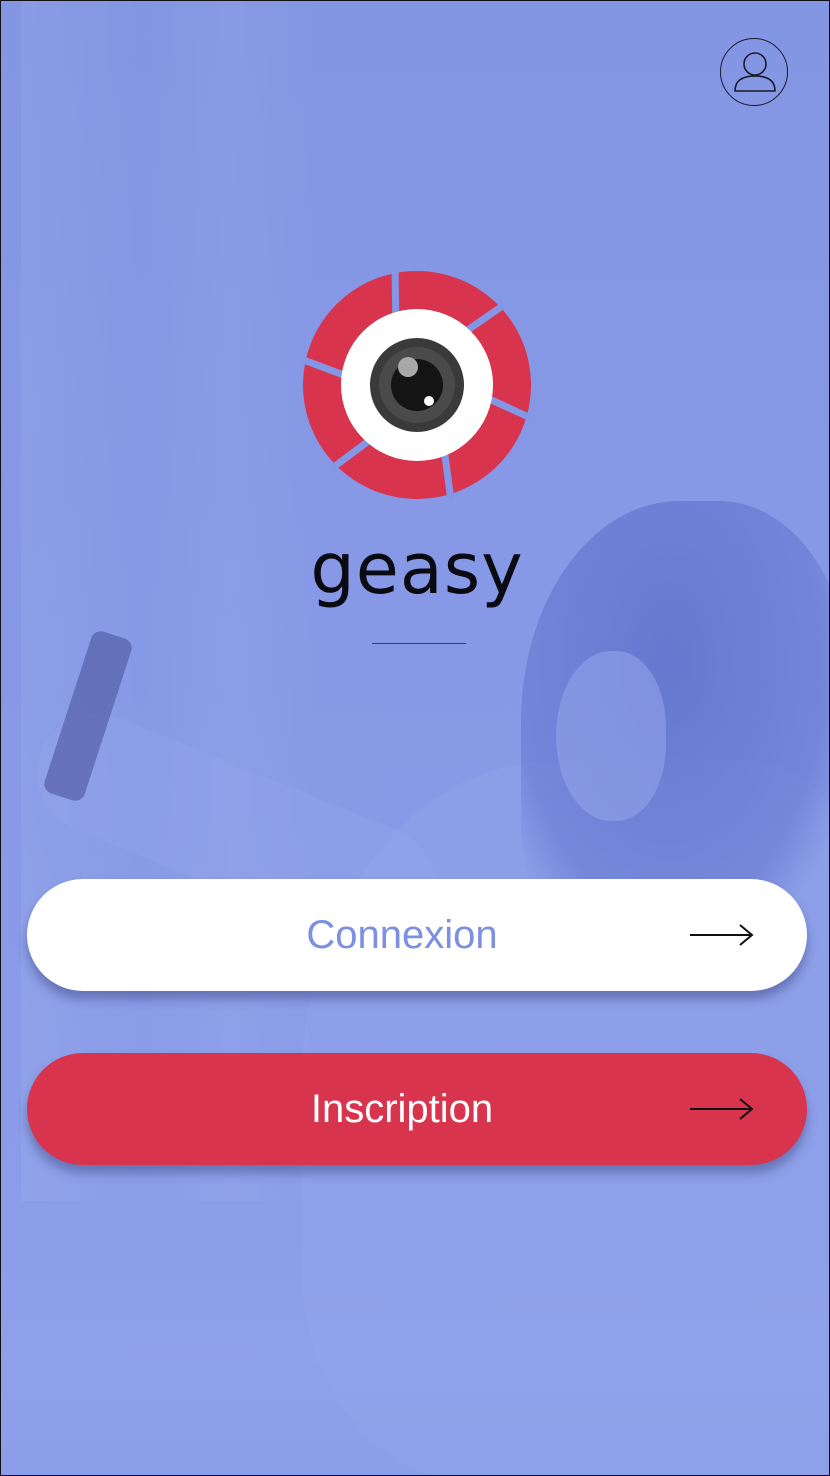  I want to click on login-button: Connexion, so click(417, 935).